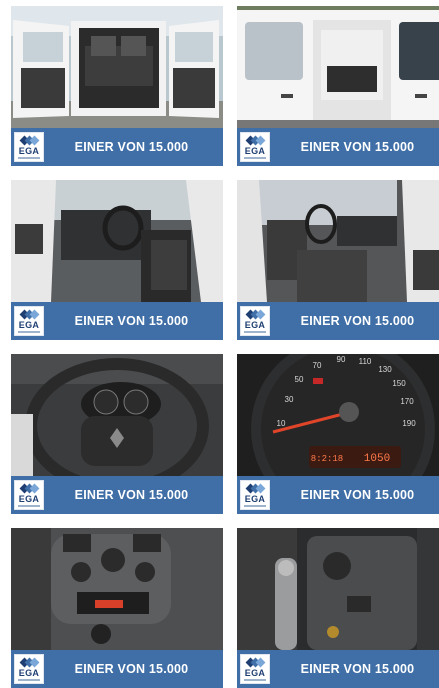 The image size is (439, 688). What do you see at coordinates (117, 589) in the screenshot?
I see `center-console-photo` at bounding box center [117, 589].